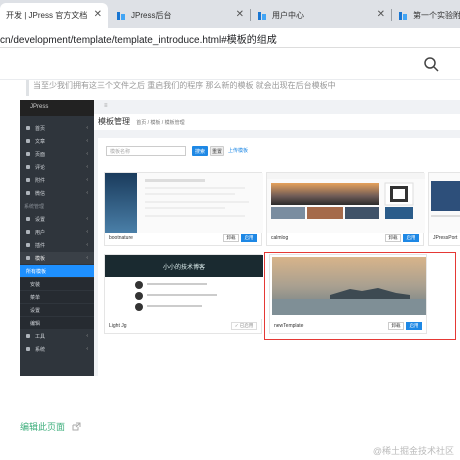 The width and height of the screenshot is (460, 460). Describe the element at coordinates (288, 15) in the screenshot. I see `tab-label: 用户中心` at that location.